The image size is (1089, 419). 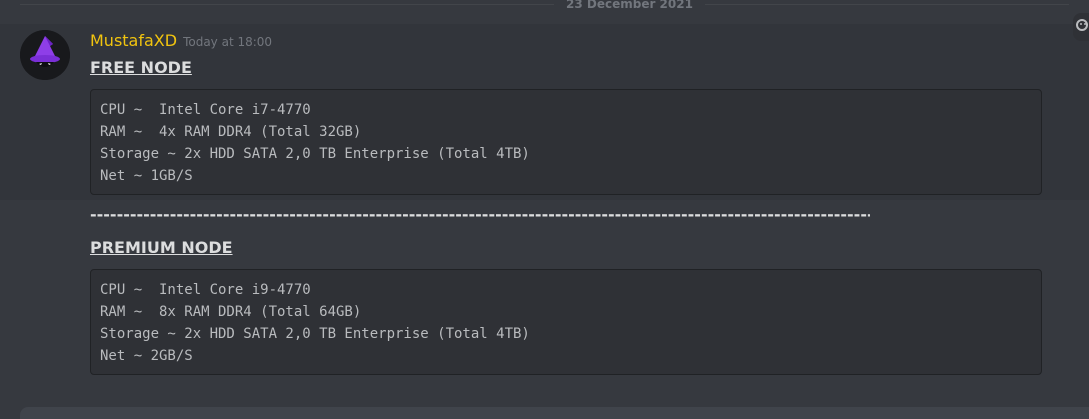 What do you see at coordinates (205, 290) in the screenshot?
I see `code-line: CPU ~ Intel Core i9-4770` at bounding box center [205, 290].